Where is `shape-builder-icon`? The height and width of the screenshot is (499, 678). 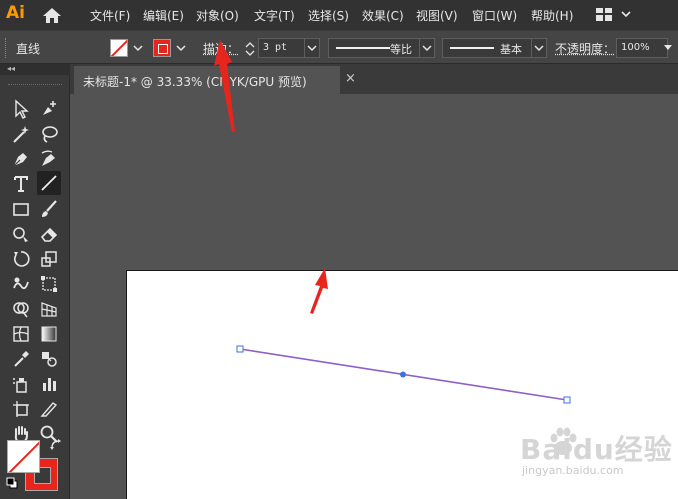
shape-builder-icon is located at coordinates (21, 310).